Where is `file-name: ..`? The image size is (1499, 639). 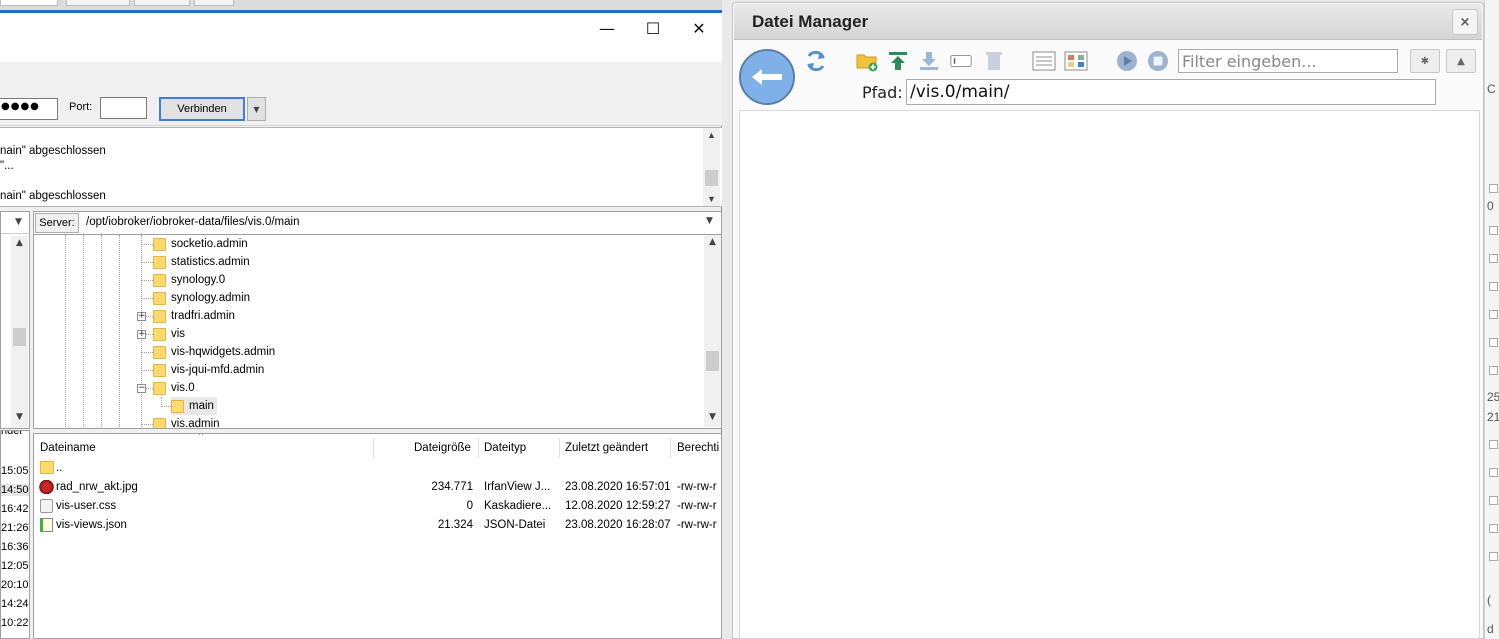 file-name: .. is located at coordinates (59, 468).